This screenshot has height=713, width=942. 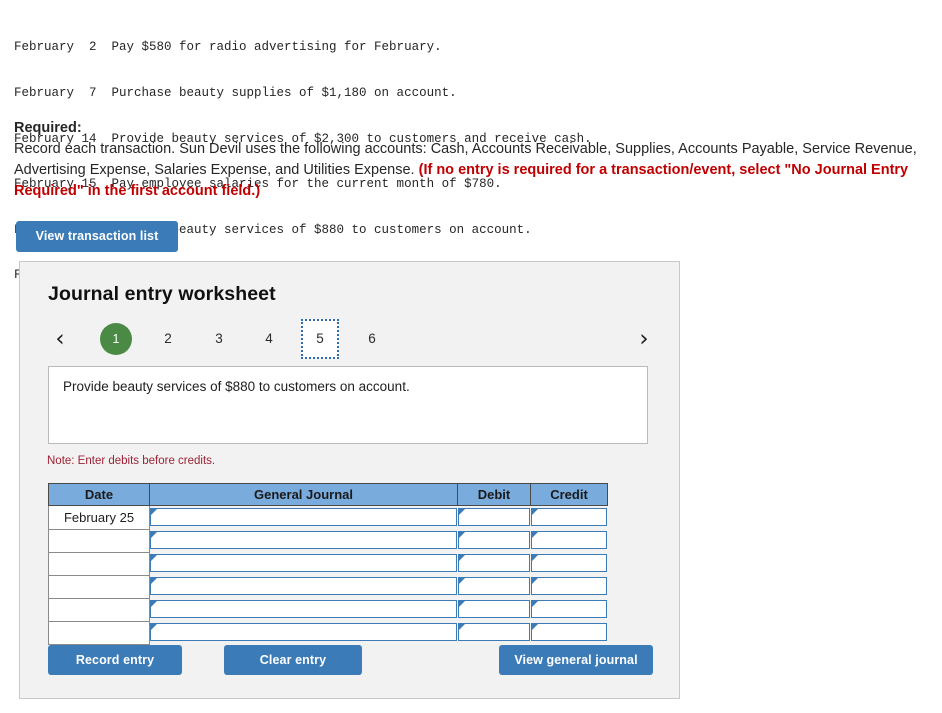 What do you see at coordinates (131, 461) in the screenshot?
I see `debits-before-credits-note: Note: Enter debits before credits.` at bounding box center [131, 461].